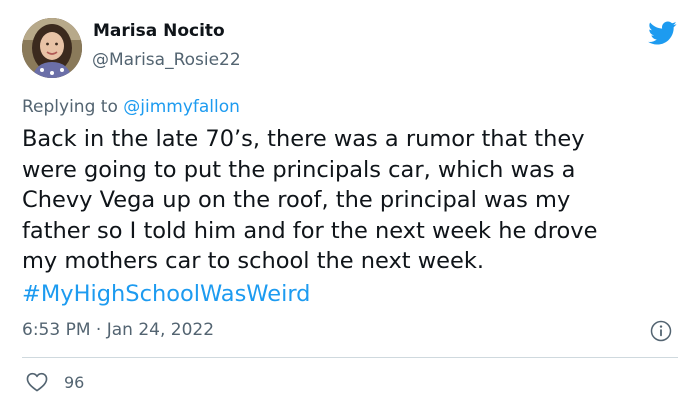  I want to click on author-handle: @Marisa_Rosie22, so click(166, 60).